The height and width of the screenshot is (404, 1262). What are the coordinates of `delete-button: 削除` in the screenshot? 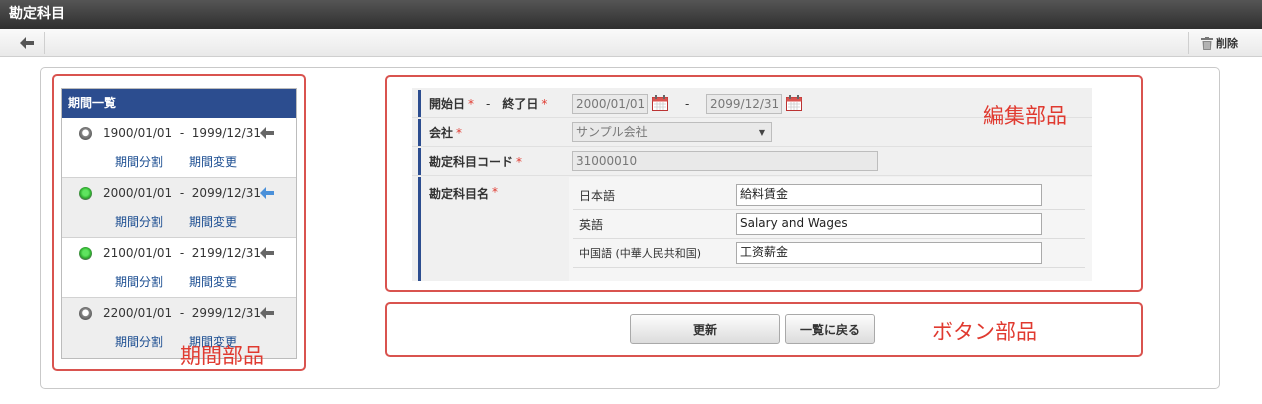 It's located at (1219, 43).